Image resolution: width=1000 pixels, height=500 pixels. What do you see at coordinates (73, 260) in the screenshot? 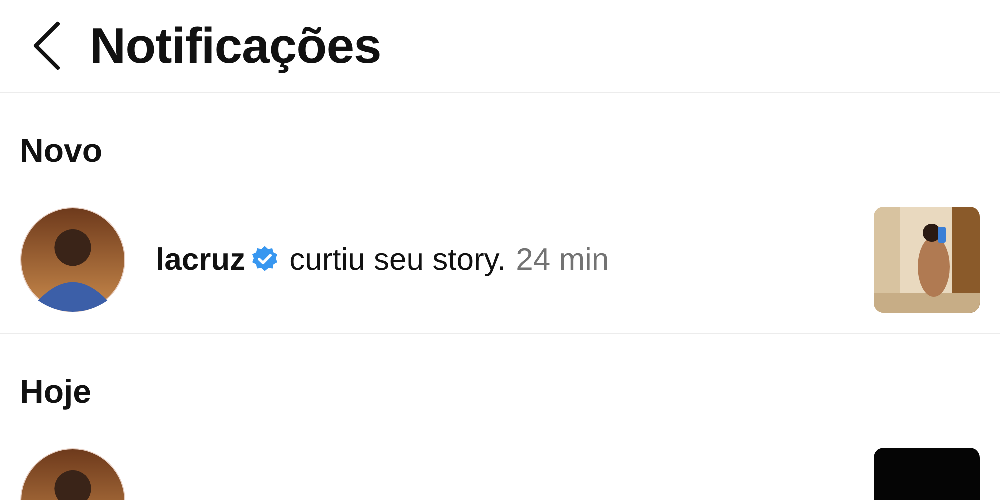
I see `avatar` at bounding box center [73, 260].